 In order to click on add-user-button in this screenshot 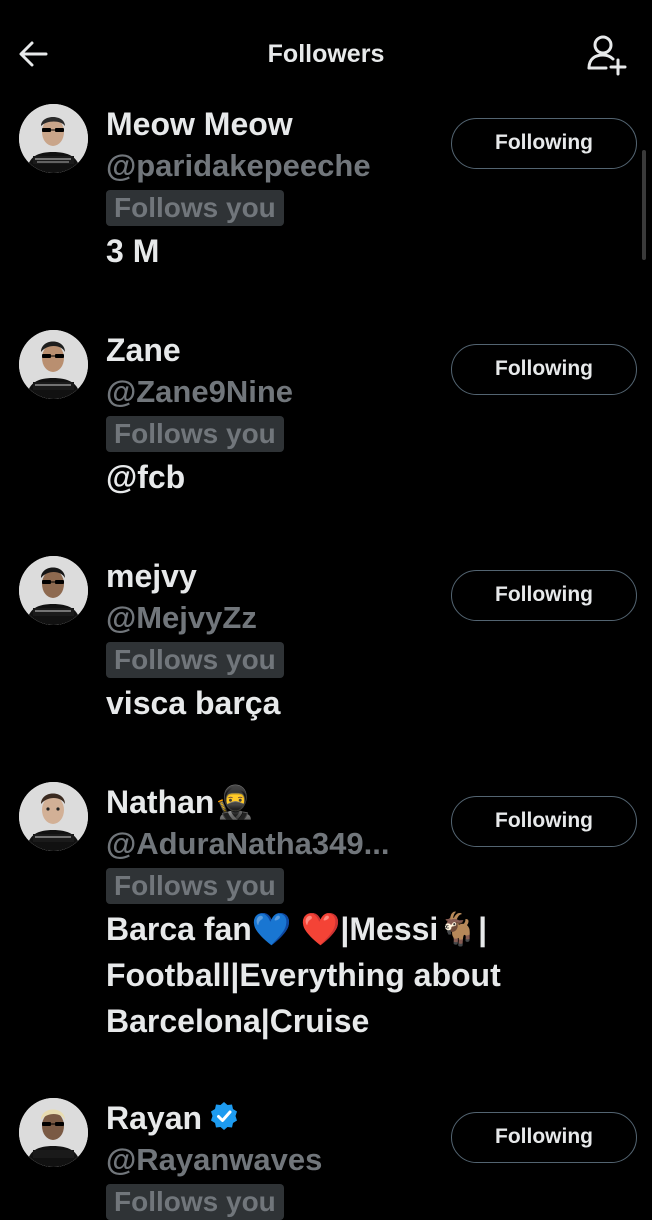, I will do `click(607, 55)`.